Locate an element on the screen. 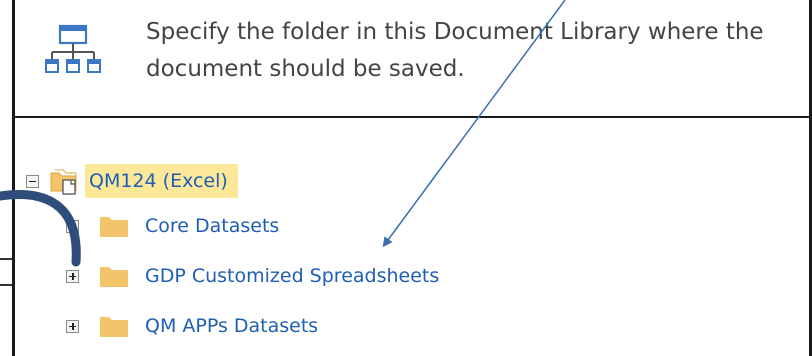  collapse-icon is located at coordinates (32, 181).